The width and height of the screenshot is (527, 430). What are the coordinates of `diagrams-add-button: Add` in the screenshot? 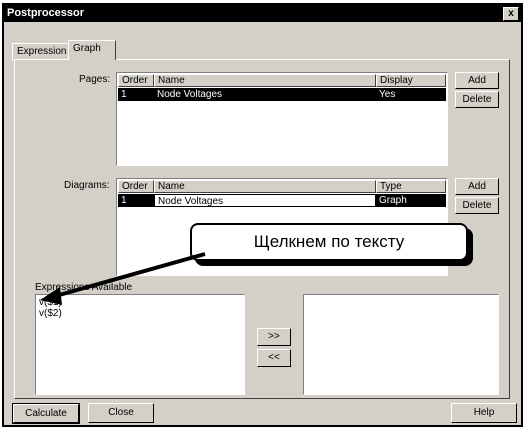 It's located at (477, 186).